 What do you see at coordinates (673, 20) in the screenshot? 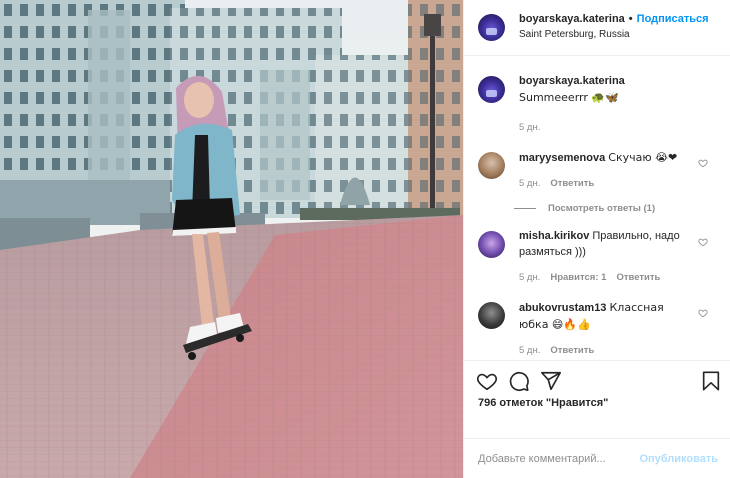
I see `follow-button: Подписаться` at bounding box center [673, 20].